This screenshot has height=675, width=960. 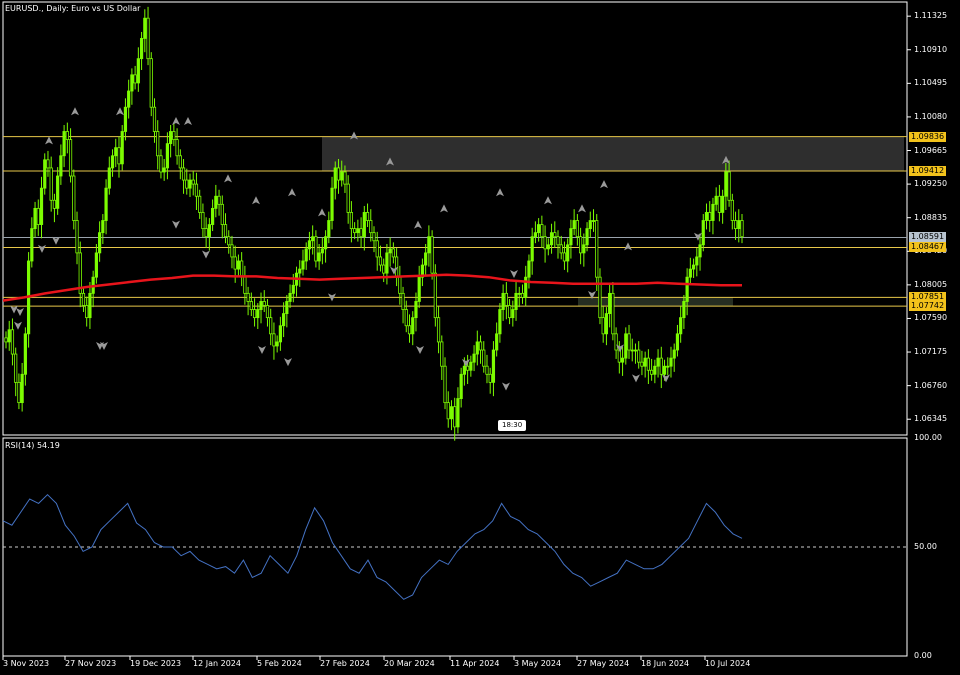 I want to click on supply-demand-zone, so click(x=613, y=153).